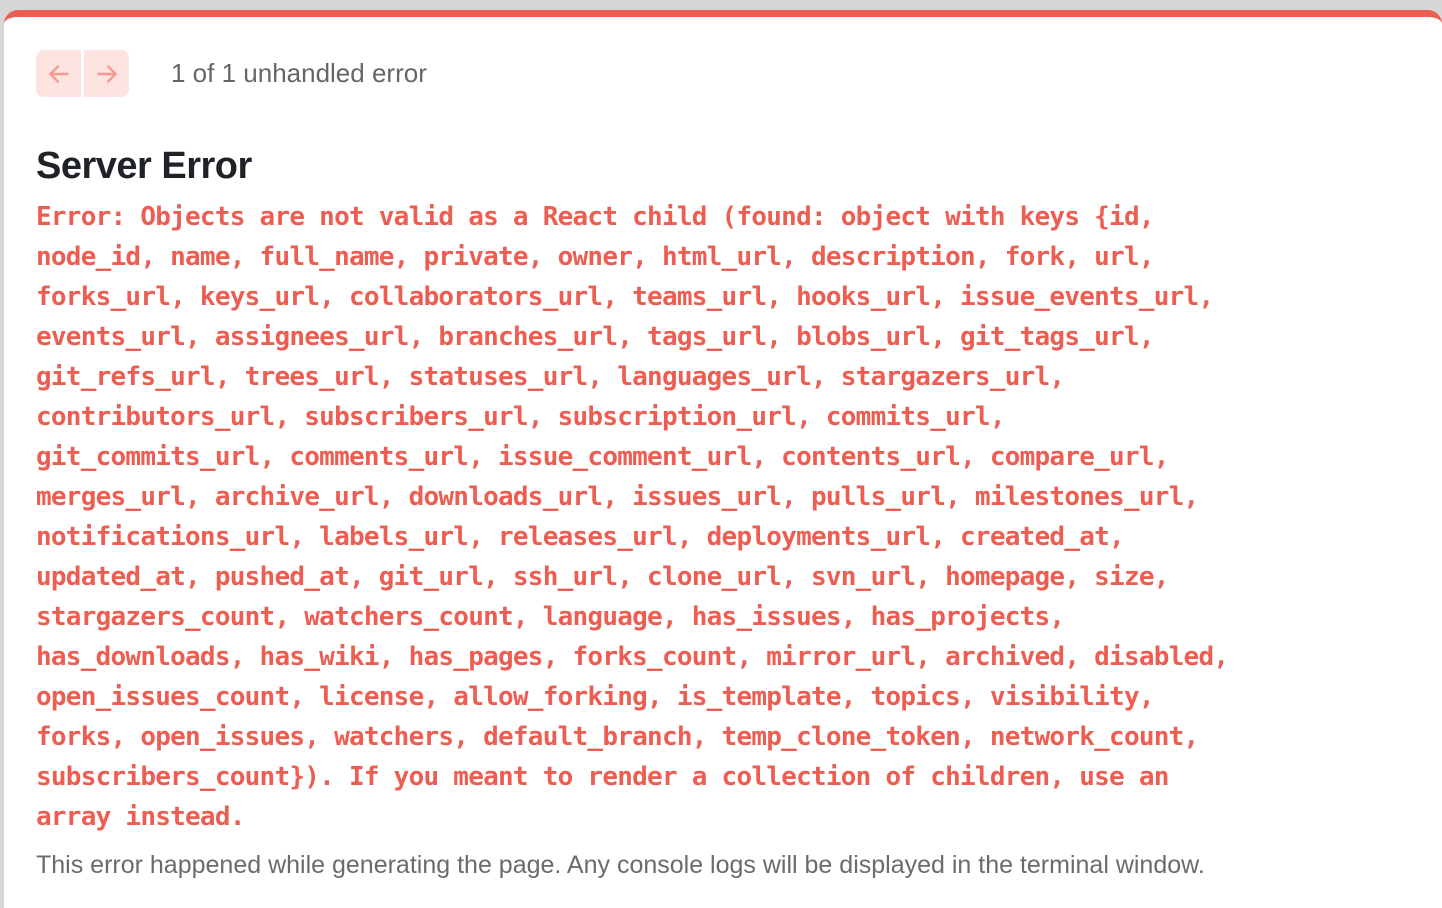 The height and width of the screenshot is (908, 1442). Describe the element at coordinates (140, 817) in the screenshot. I see `error-message-line: array instead.` at that location.